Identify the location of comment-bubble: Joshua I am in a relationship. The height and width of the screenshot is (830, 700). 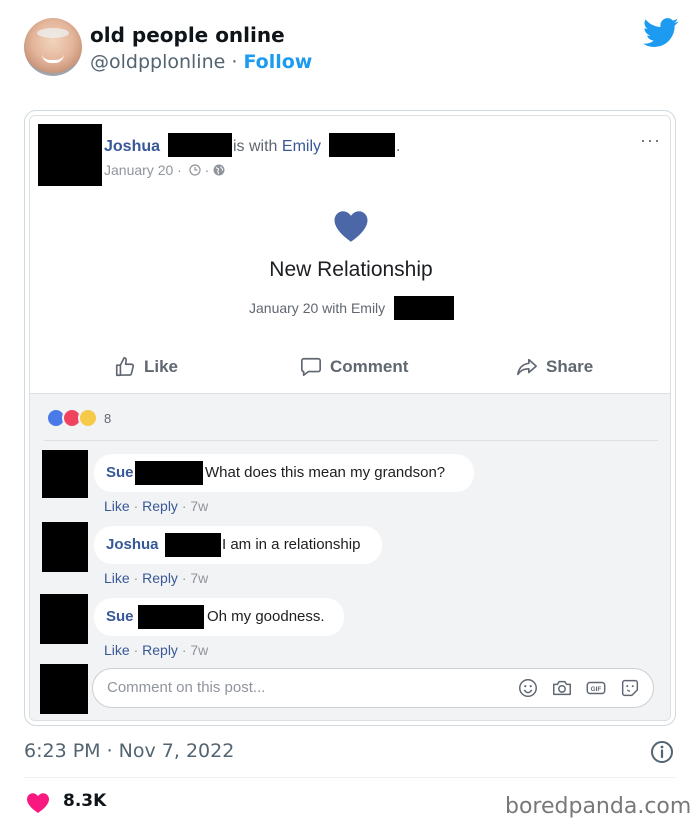
(238, 545).